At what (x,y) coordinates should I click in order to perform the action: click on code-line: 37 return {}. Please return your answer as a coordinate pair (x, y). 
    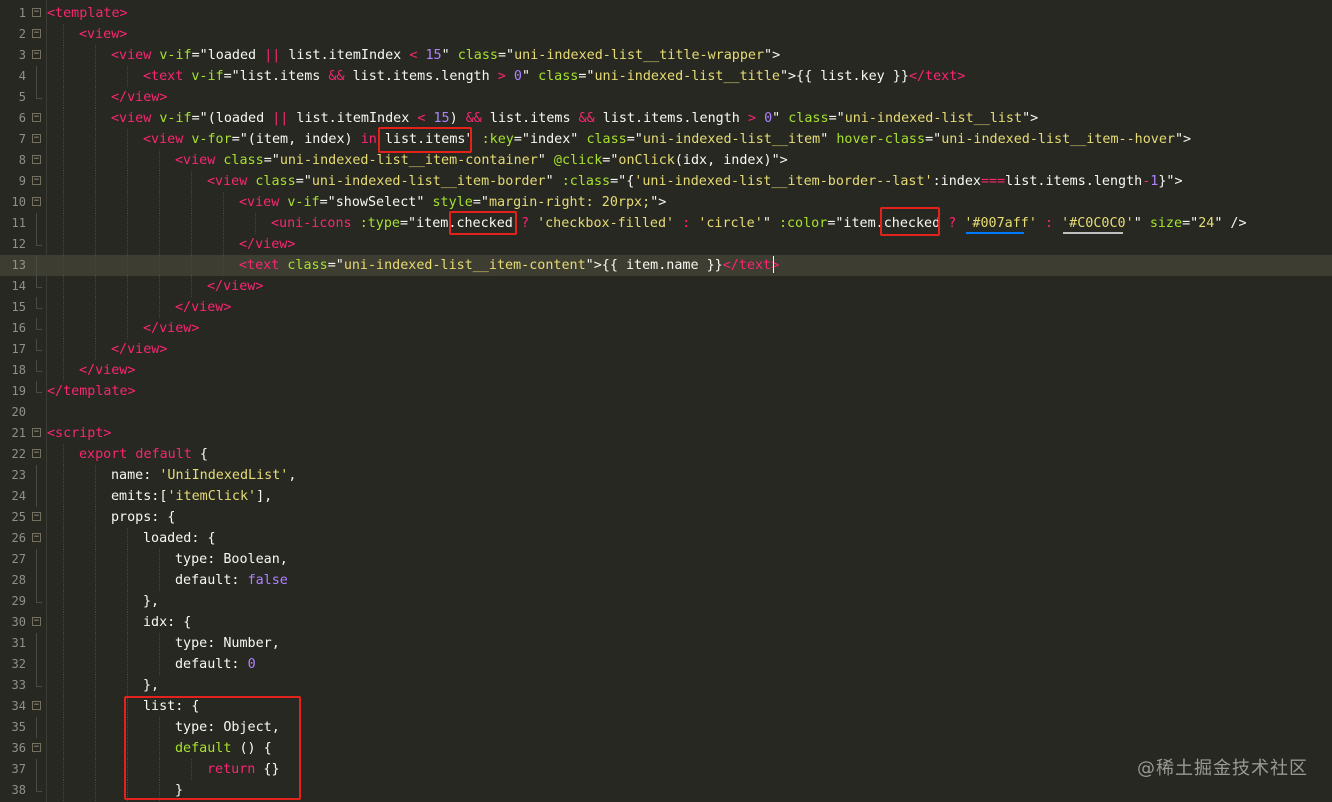
    Looking at the image, I should click on (666, 769).